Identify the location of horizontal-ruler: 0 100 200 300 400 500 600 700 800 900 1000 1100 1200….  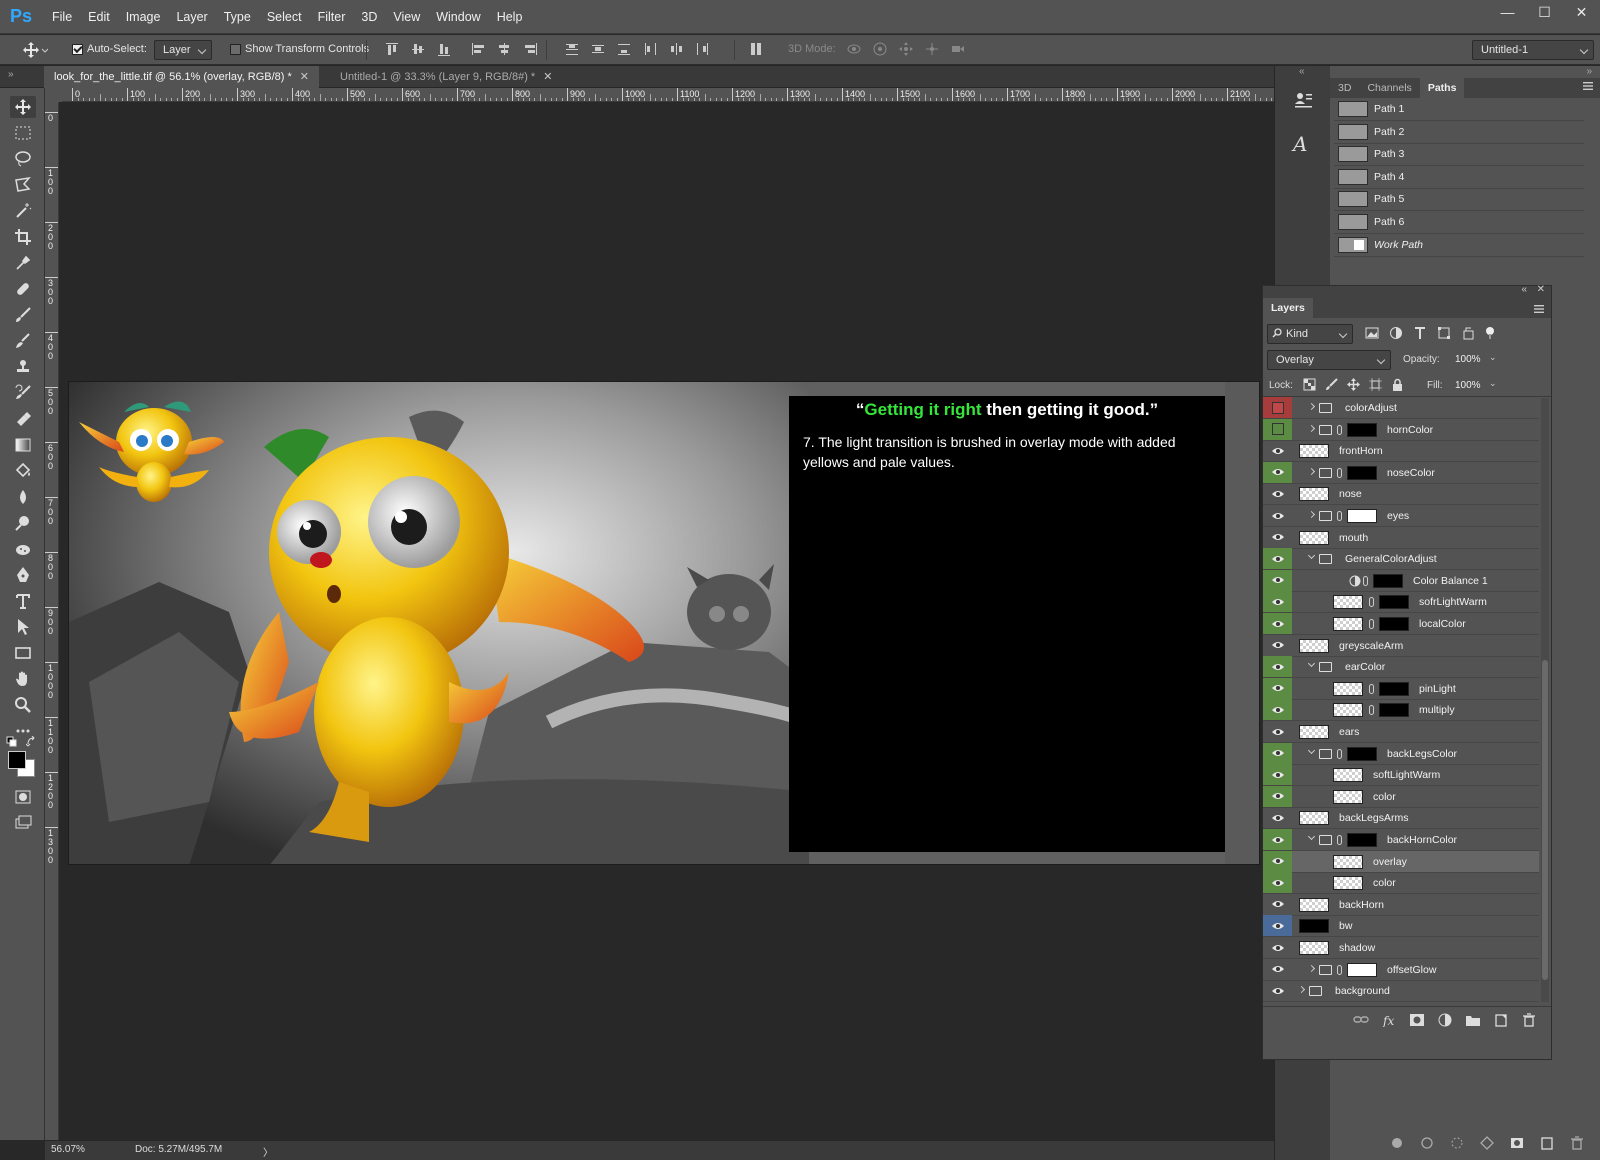
(668, 95).